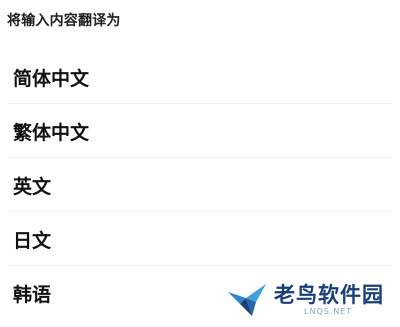 The image size is (400, 327). Describe the element at coordinates (51, 78) in the screenshot. I see `language-option-label: 简体中文` at that location.